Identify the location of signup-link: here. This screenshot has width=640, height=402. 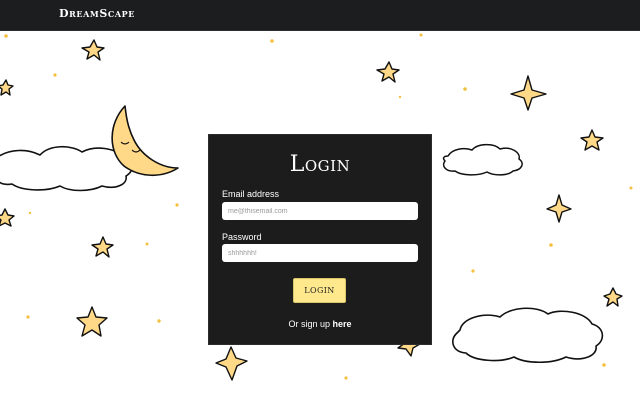
(342, 324).